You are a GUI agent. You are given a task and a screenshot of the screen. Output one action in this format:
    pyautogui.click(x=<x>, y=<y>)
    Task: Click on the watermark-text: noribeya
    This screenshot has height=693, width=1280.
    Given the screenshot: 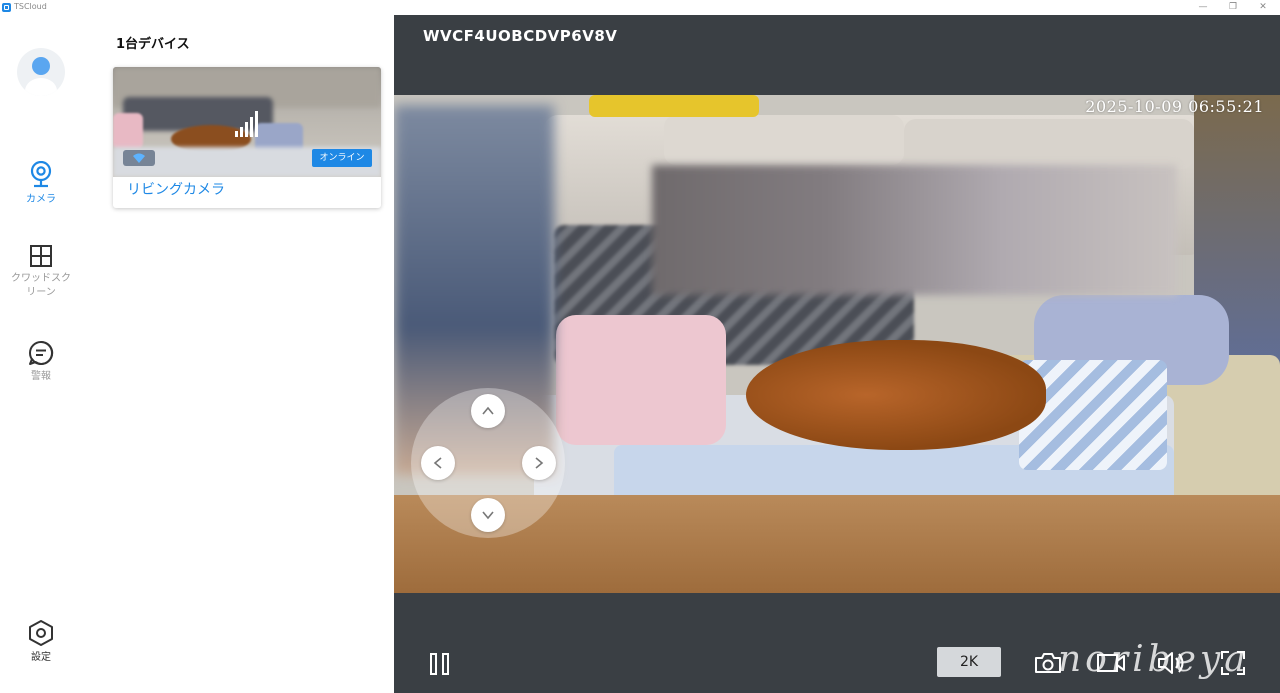 What is the action you would take?
    pyautogui.click(x=1154, y=659)
    